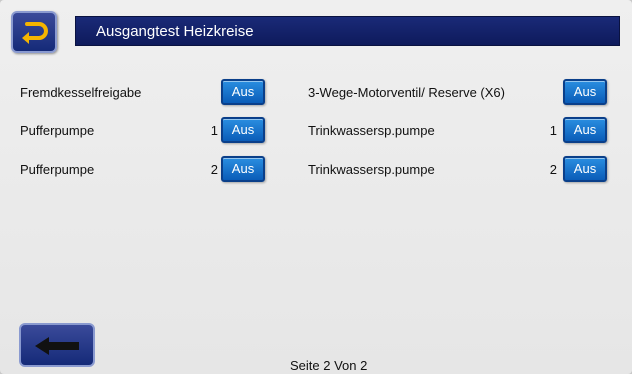 The height and width of the screenshot is (374, 632). I want to click on home-button, so click(34, 32).